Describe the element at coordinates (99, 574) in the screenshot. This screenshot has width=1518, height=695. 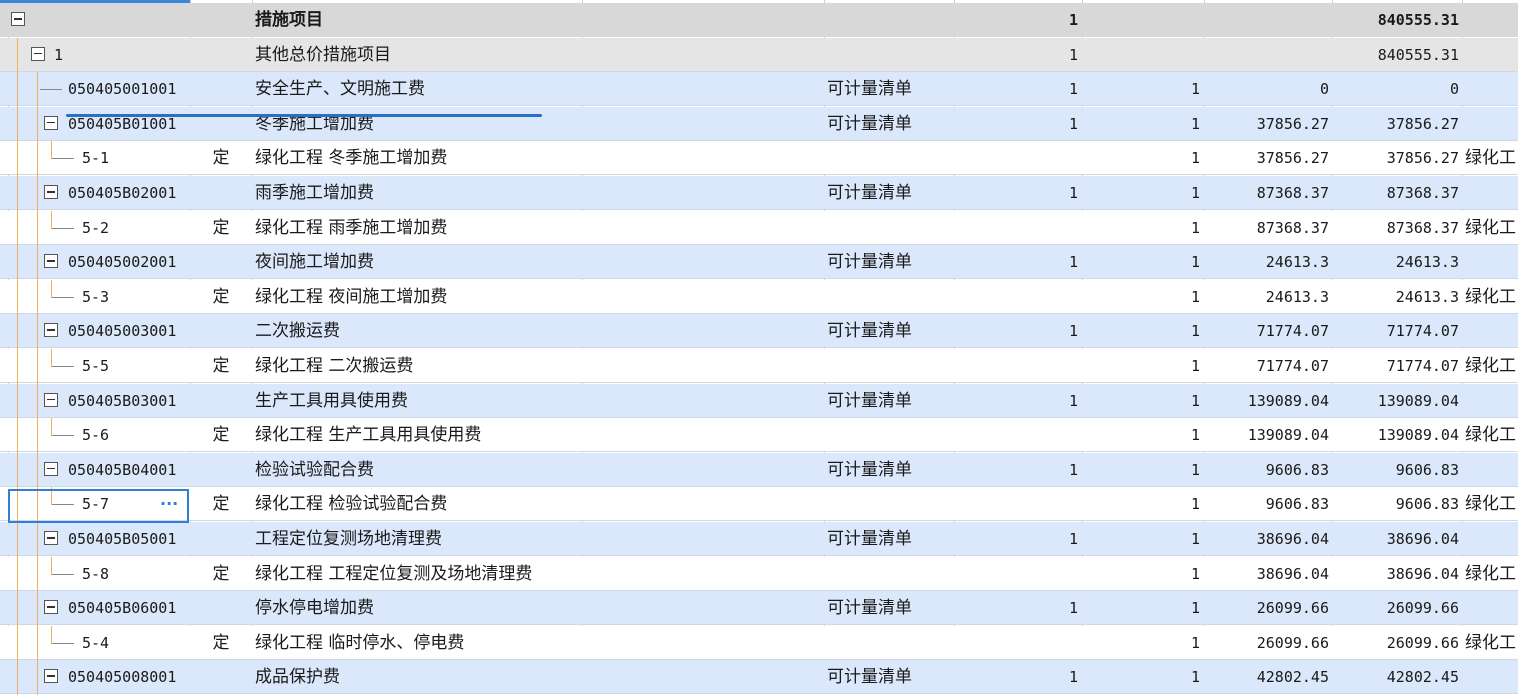
I see `code-cell: 5-8` at that location.